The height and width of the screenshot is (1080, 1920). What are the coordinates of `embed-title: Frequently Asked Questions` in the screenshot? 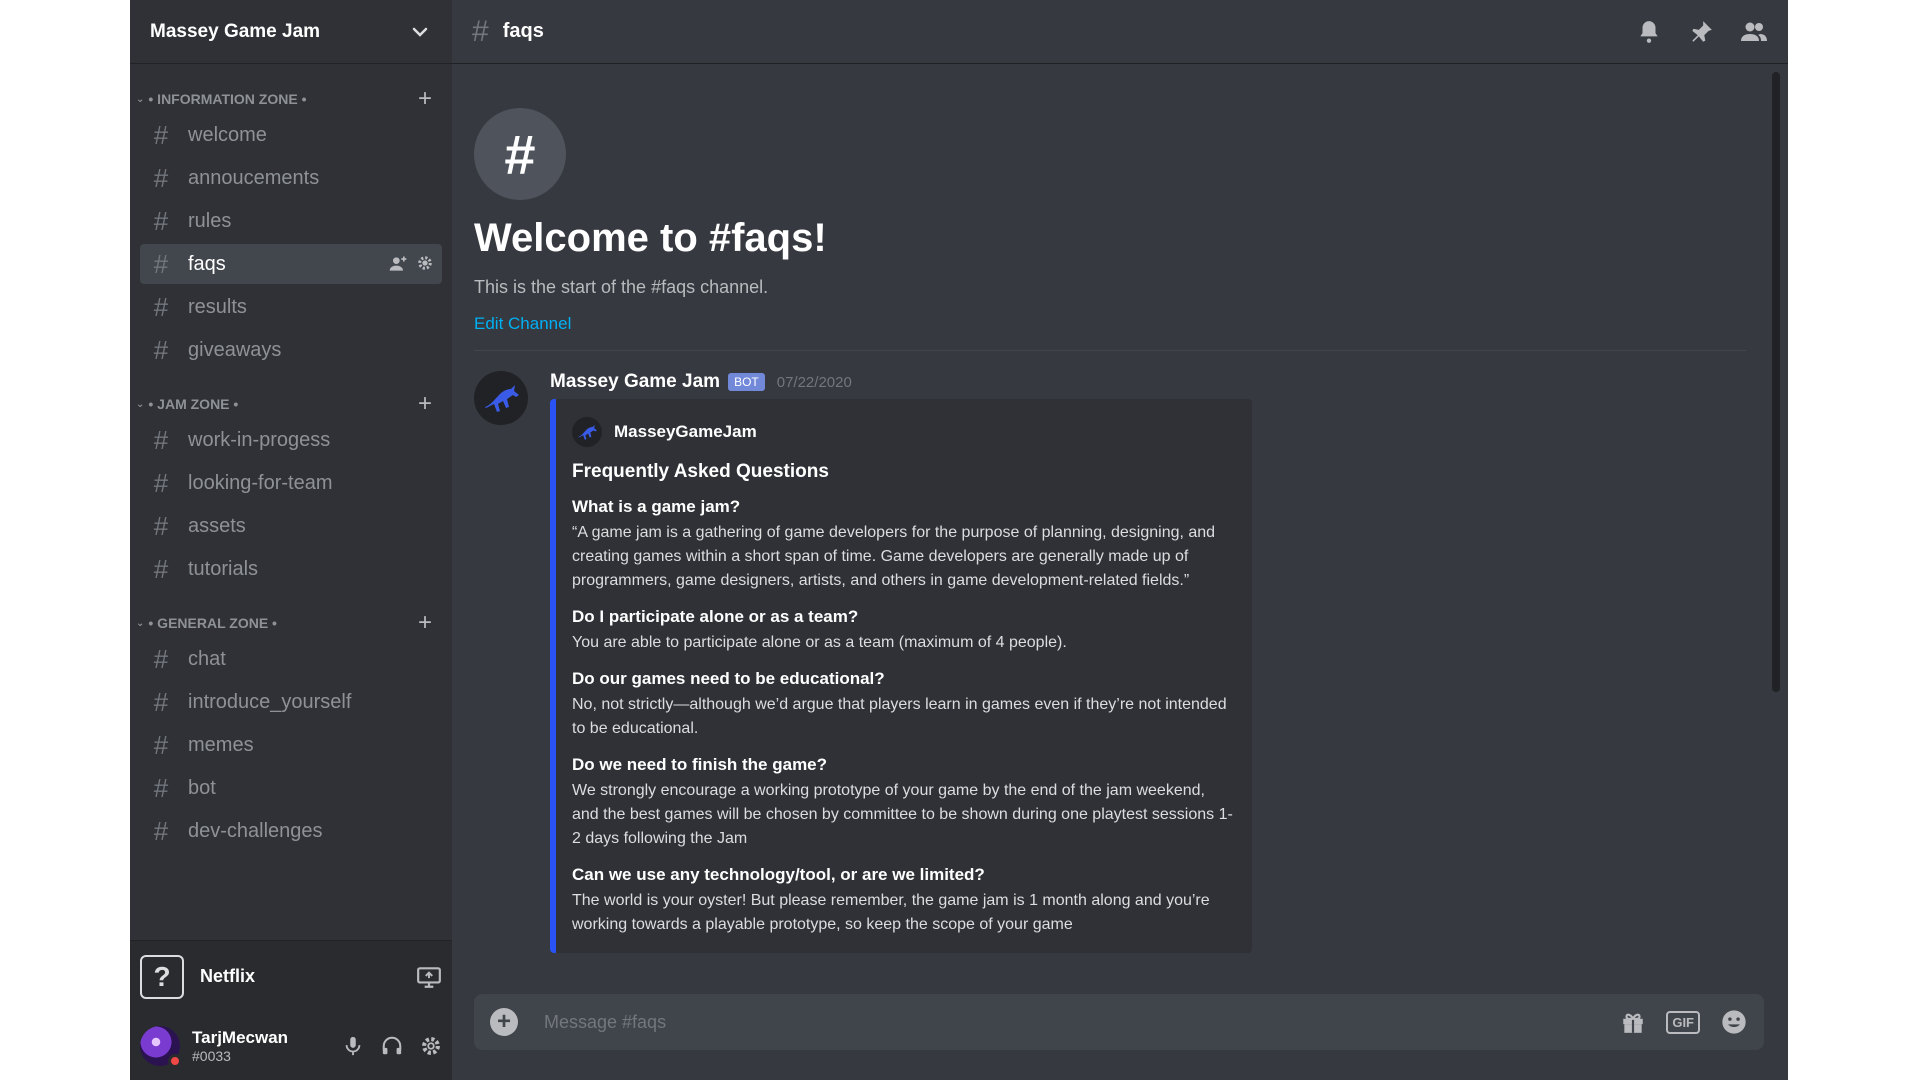 It's located at (700, 471).